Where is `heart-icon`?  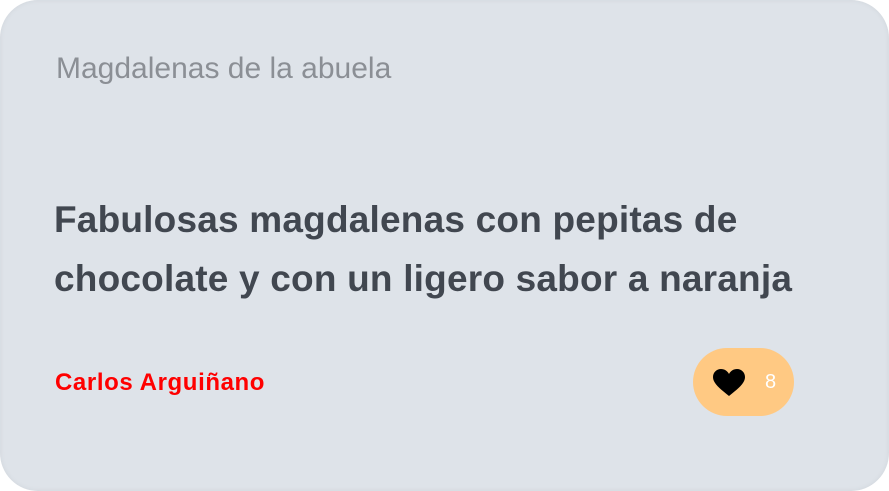
heart-icon is located at coordinates (729, 382).